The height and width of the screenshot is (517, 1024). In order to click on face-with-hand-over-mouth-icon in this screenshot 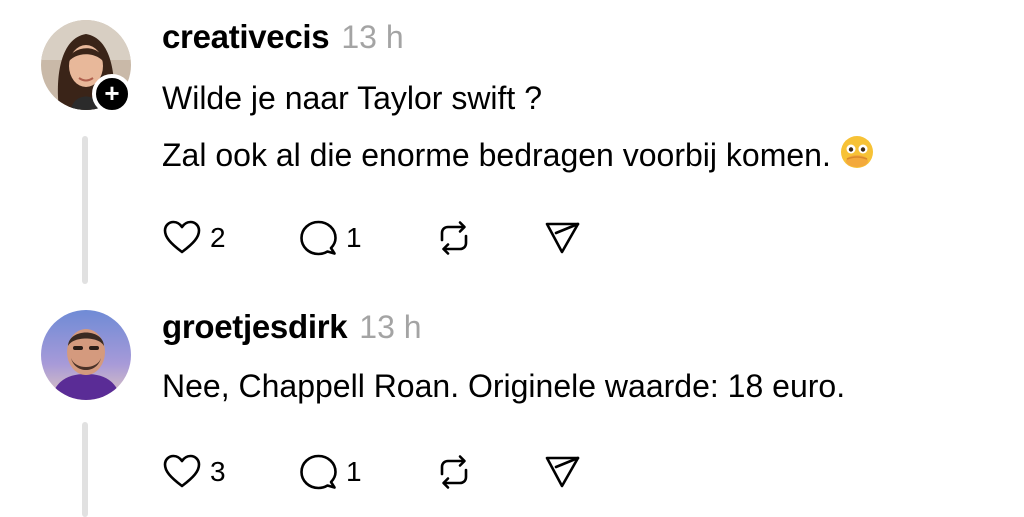, I will do `click(857, 152)`.